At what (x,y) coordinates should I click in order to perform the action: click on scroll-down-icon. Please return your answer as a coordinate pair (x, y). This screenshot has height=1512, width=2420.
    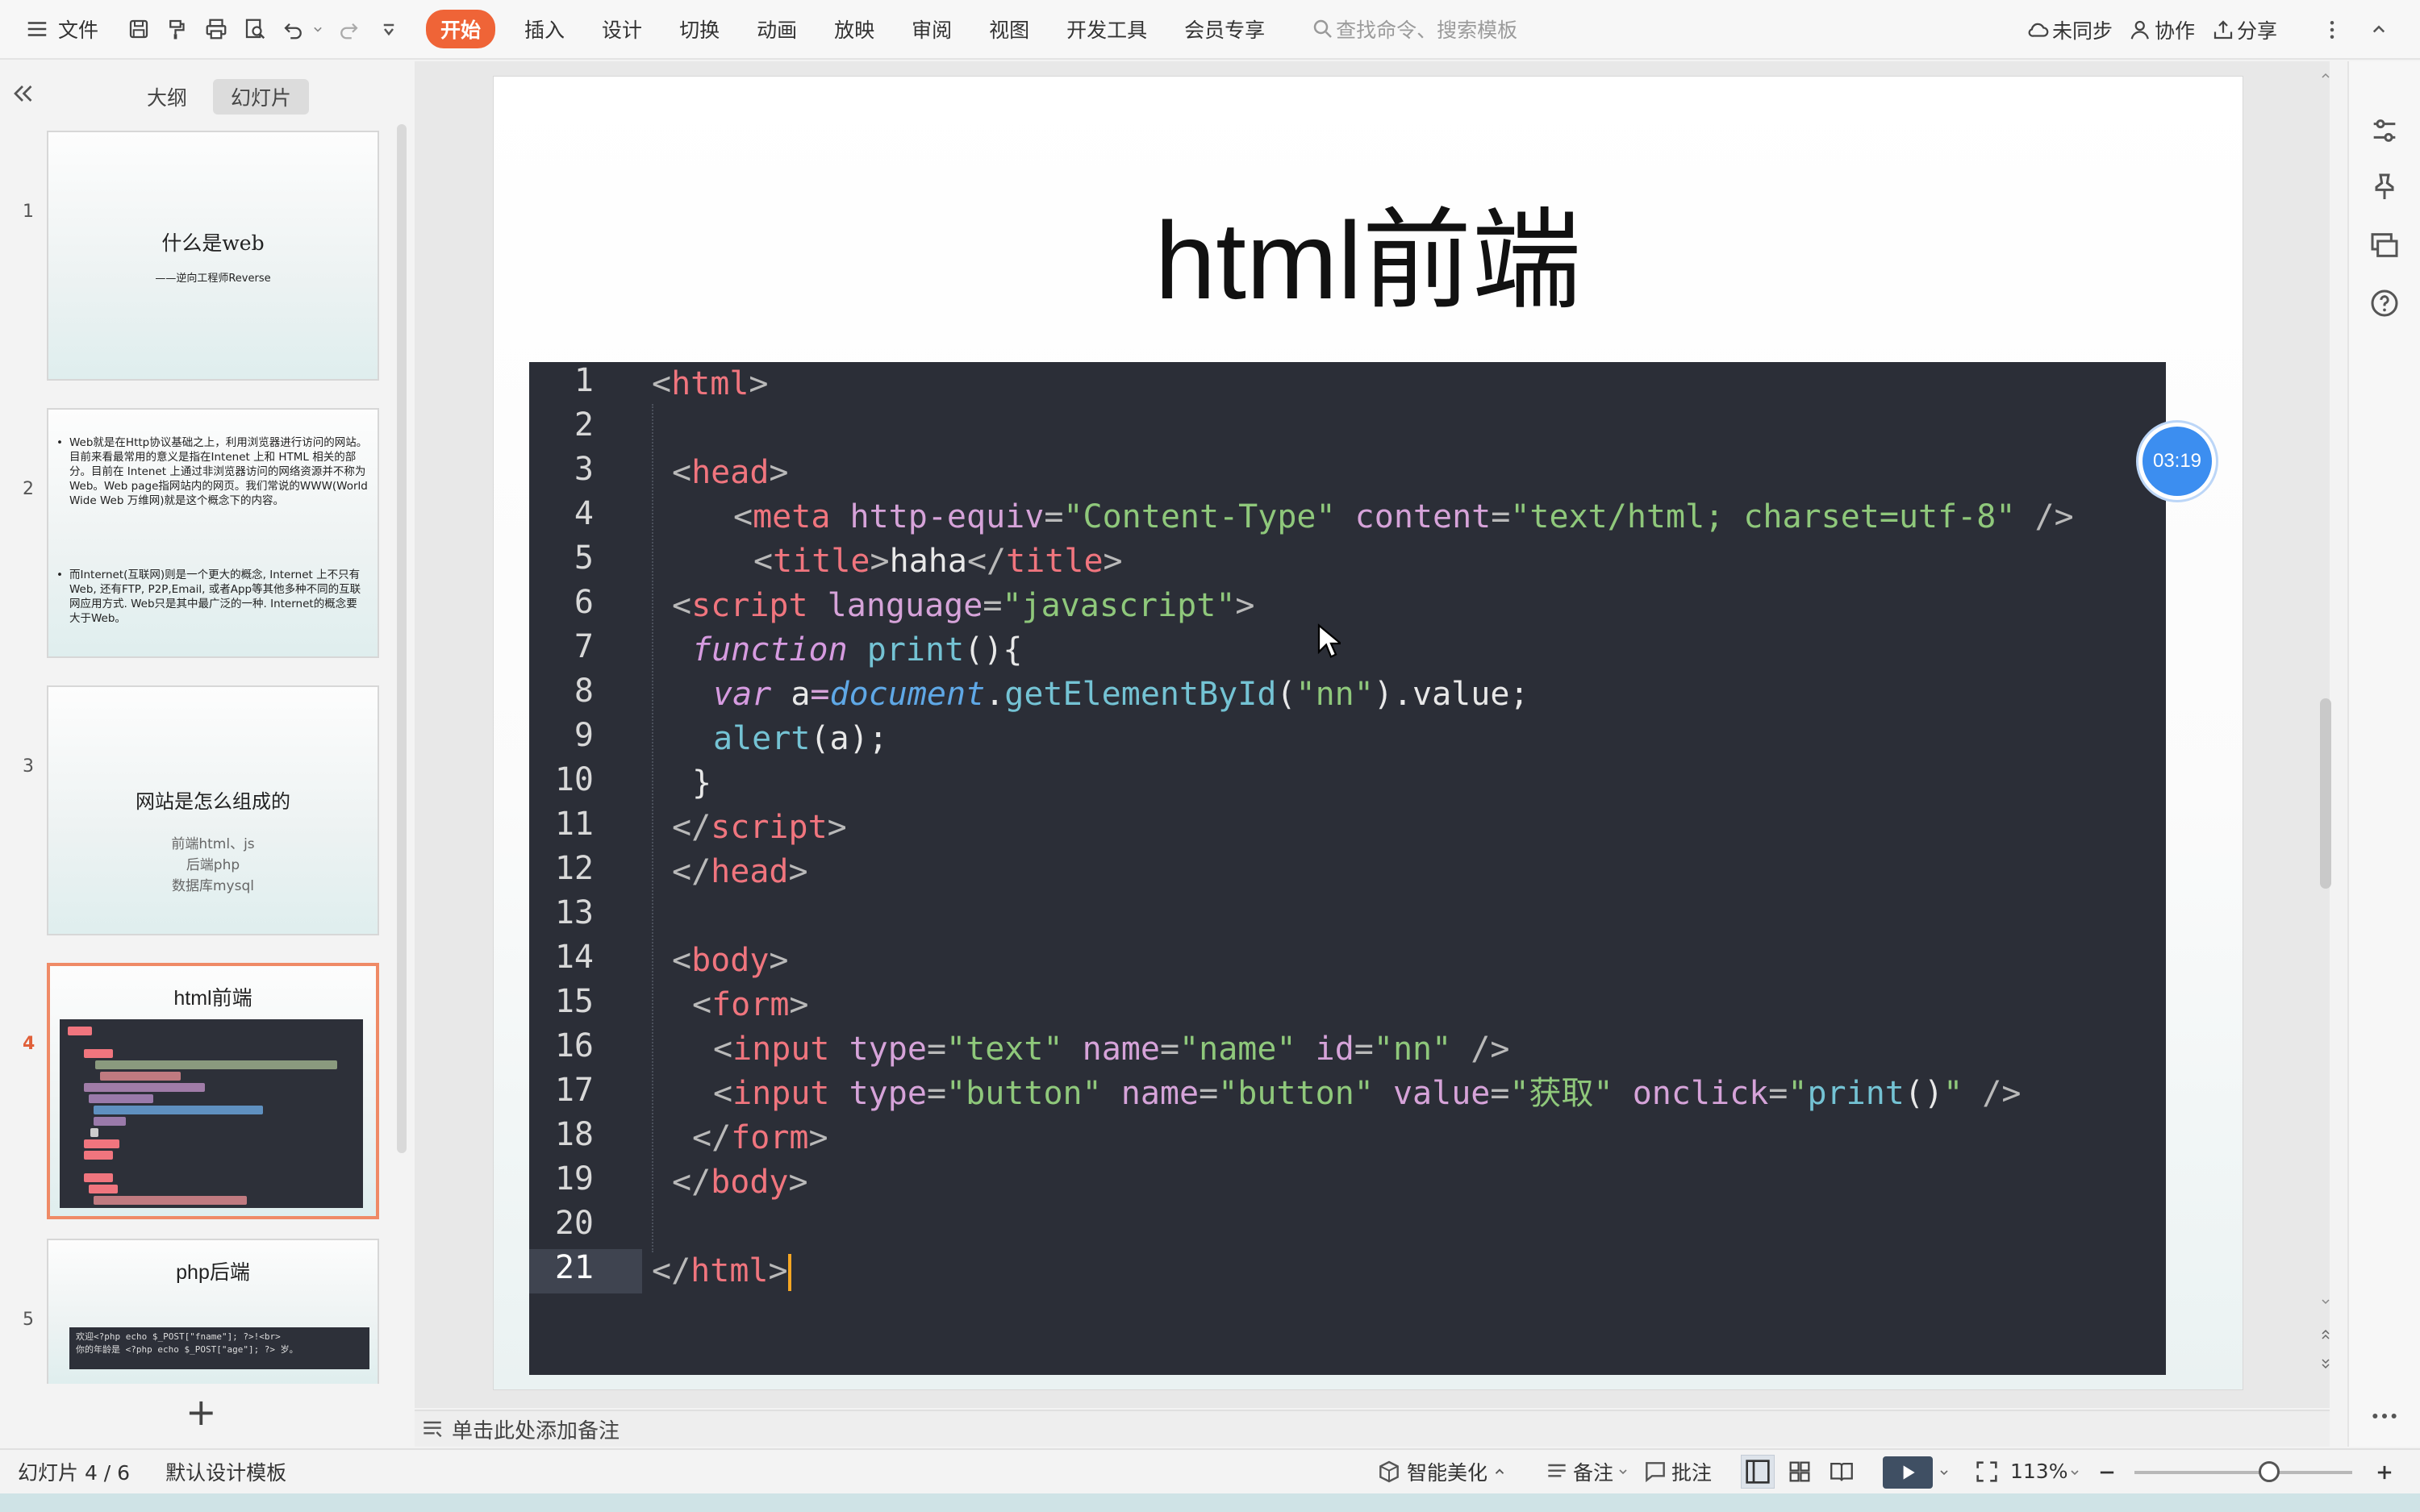
    Looking at the image, I should click on (2325, 1301).